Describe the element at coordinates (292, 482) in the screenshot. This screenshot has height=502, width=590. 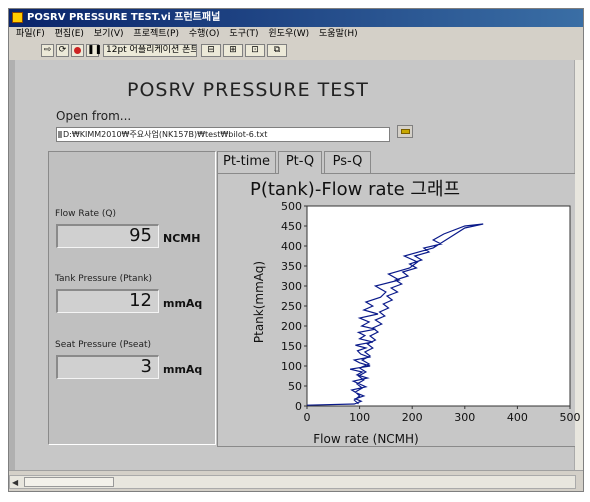
I see `horizontal-scrollbar: ◀` at that location.